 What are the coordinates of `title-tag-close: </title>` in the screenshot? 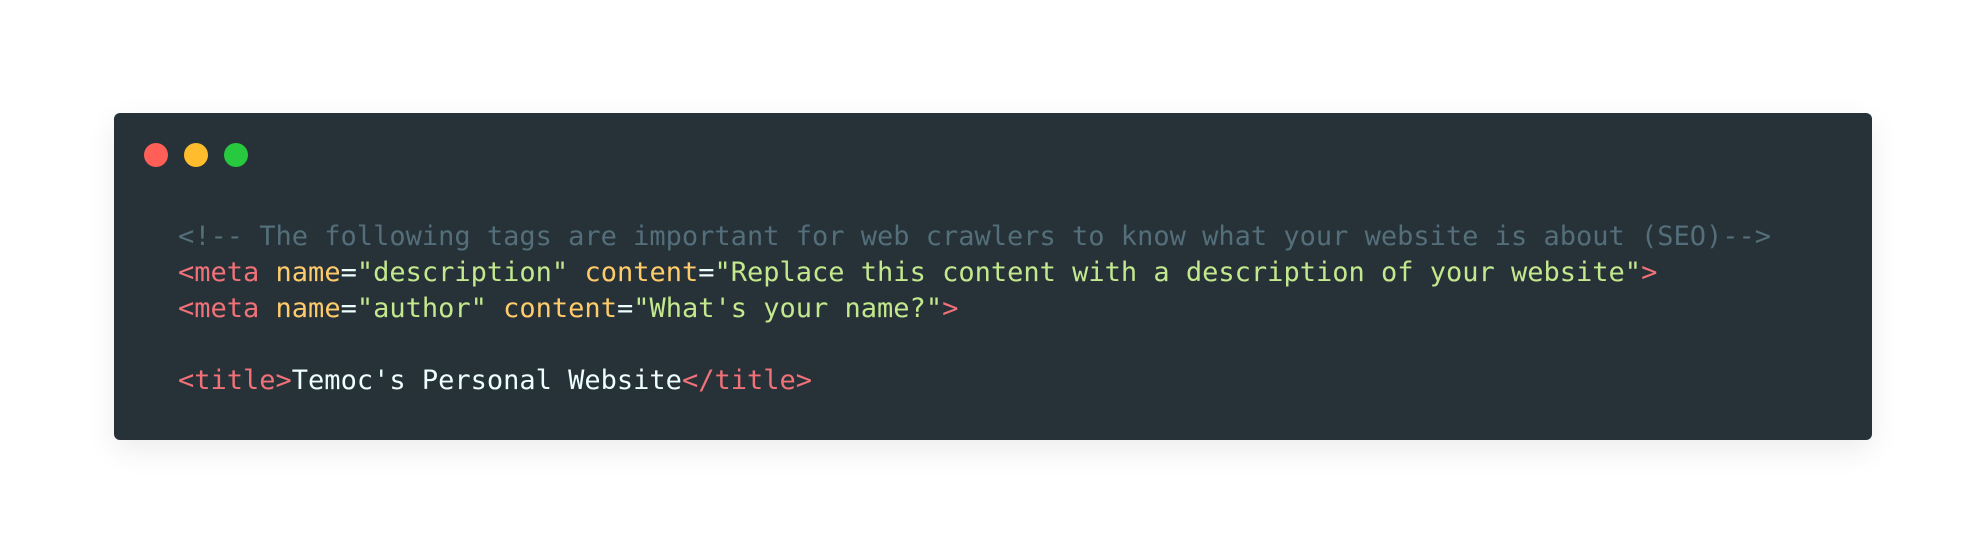 It's located at (746, 380).